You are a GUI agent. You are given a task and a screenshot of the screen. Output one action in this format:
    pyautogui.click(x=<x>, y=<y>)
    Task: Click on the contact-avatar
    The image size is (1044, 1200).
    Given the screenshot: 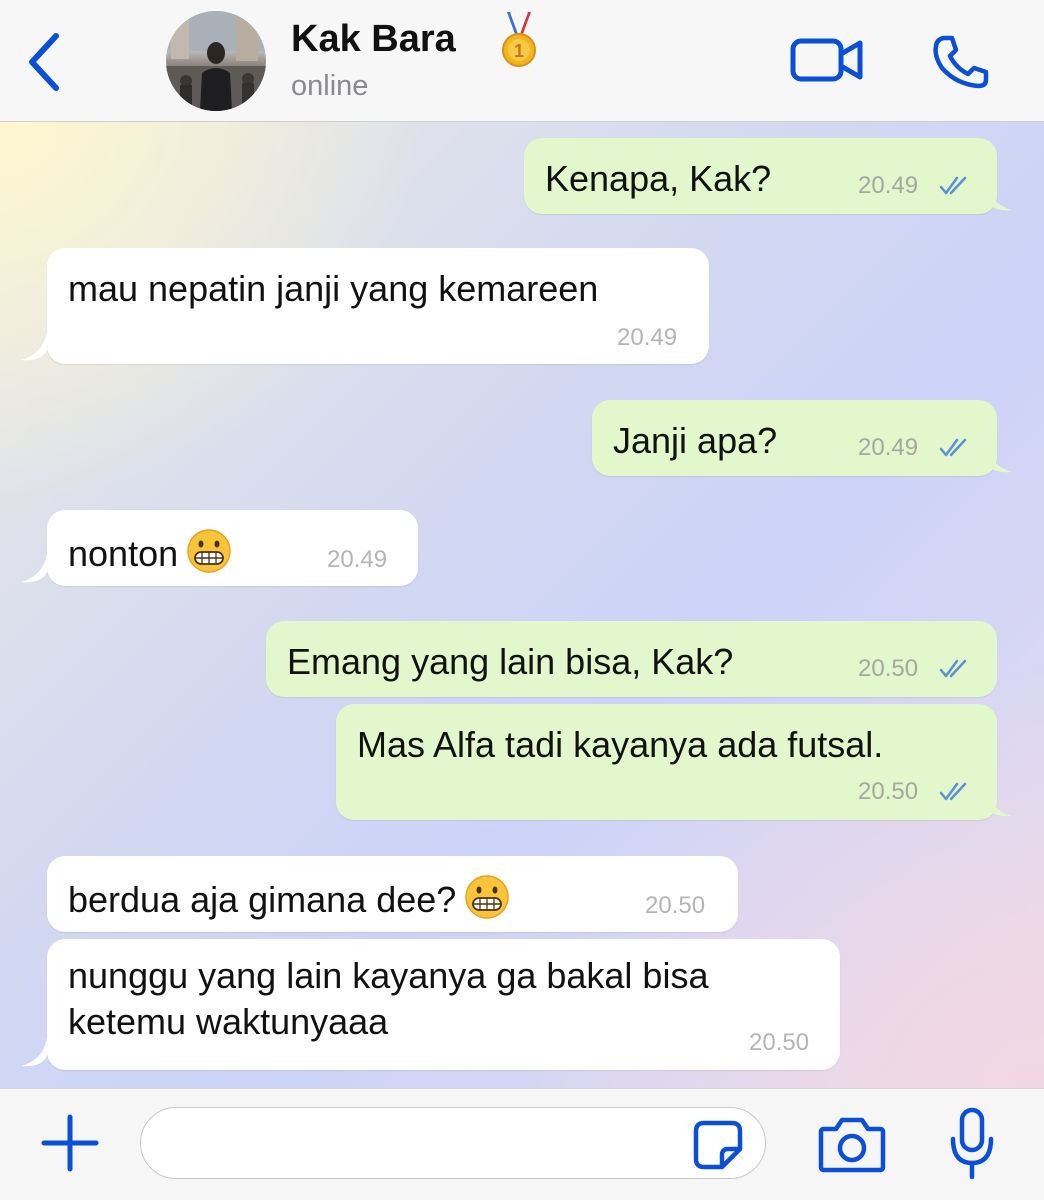 What is the action you would take?
    pyautogui.click(x=216, y=61)
    